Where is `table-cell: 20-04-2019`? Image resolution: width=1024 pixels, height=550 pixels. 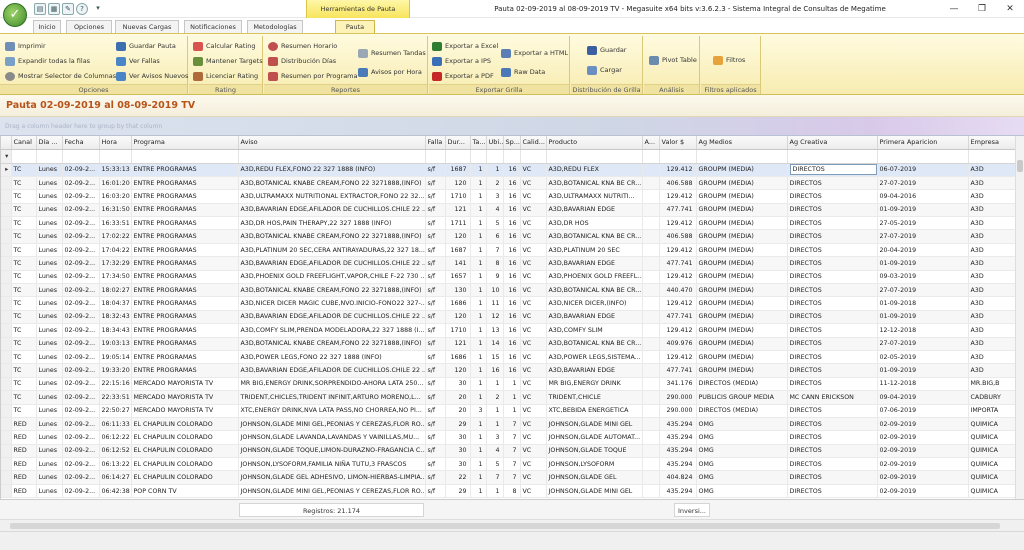
table-cell: 20-04-2019 is located at coordinates (923, 250).